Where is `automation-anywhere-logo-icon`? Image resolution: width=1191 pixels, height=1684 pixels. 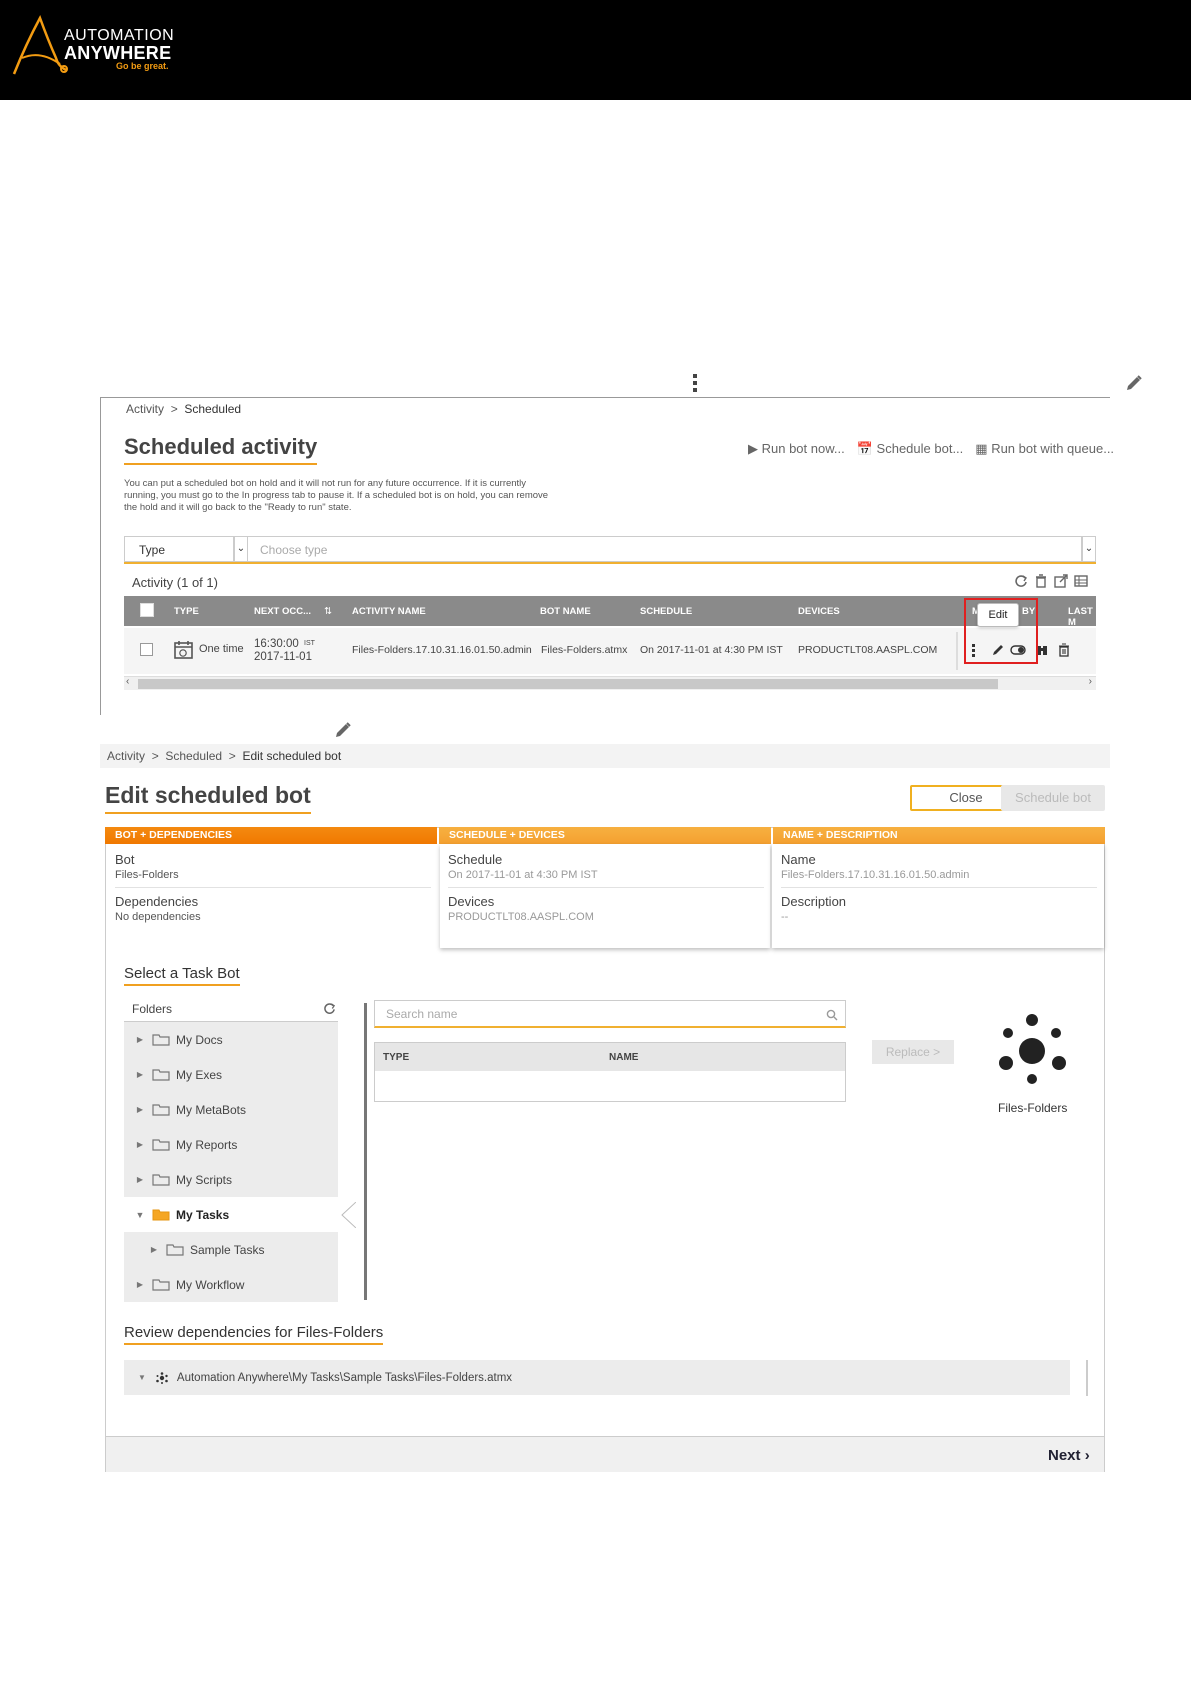 automation-anywhere-logo-icon is located at coordinates (40, 44).